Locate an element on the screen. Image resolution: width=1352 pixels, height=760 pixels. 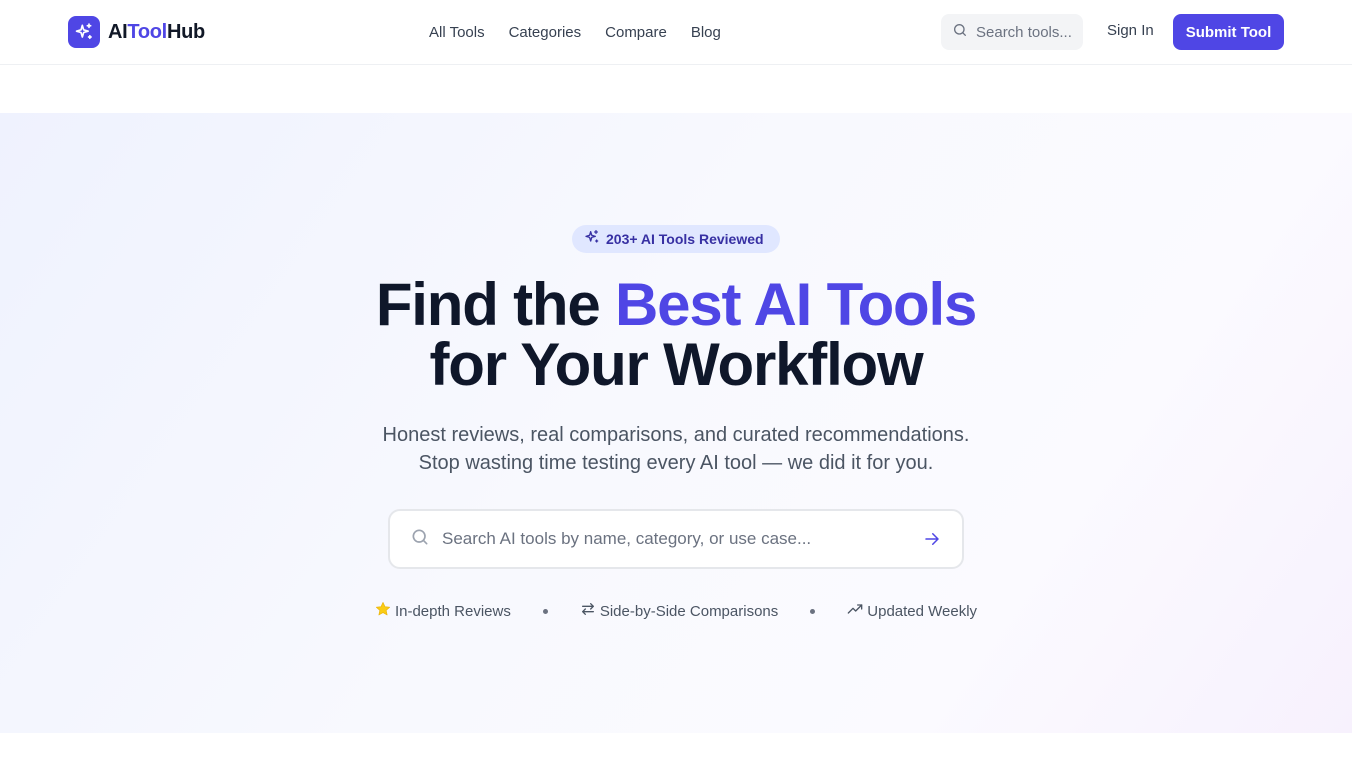
feature-item-reviews: In-depth Reviews is located at coordinates (443, 611).